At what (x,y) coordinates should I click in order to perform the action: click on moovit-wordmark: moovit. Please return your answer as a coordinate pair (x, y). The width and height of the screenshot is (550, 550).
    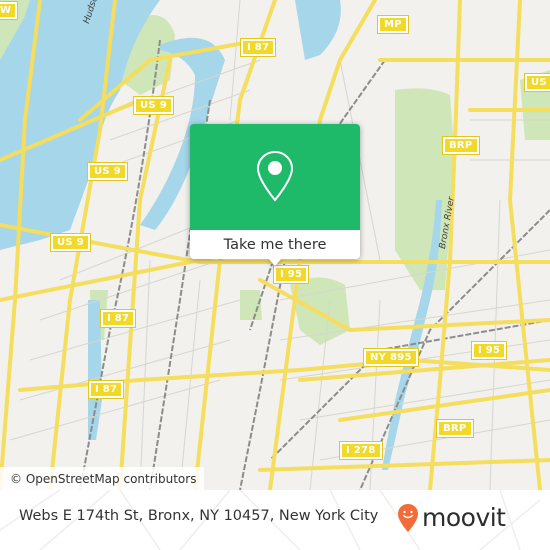
    Looking at the image, I should click on (464, 517).